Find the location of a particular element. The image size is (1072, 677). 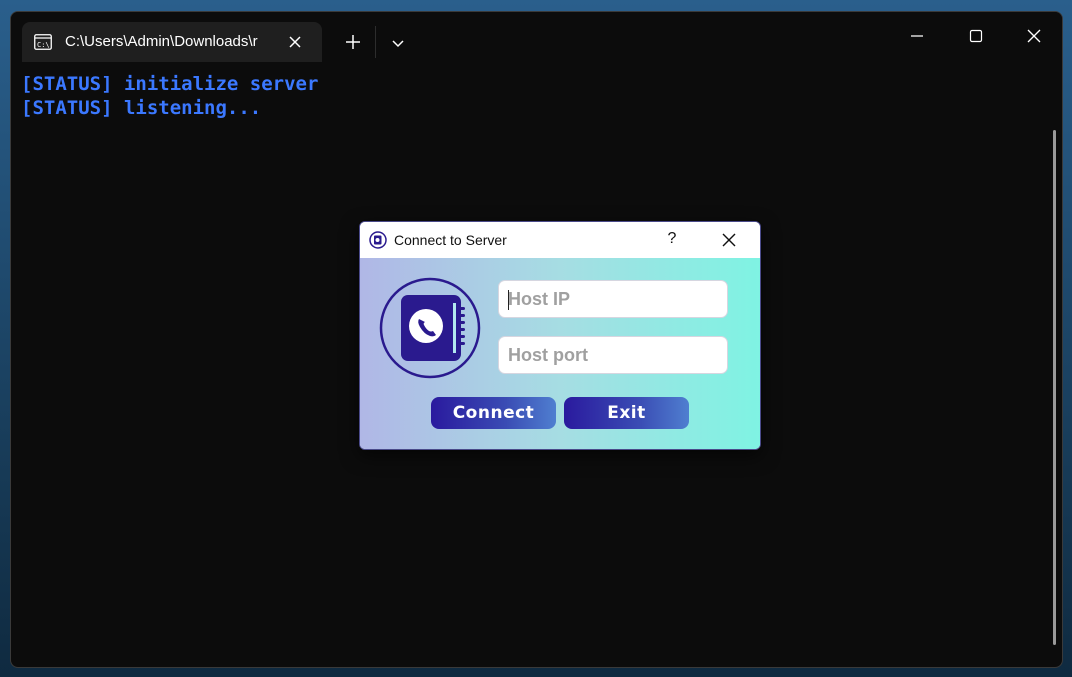

minimize-icon is located at coordinates (917, 36).